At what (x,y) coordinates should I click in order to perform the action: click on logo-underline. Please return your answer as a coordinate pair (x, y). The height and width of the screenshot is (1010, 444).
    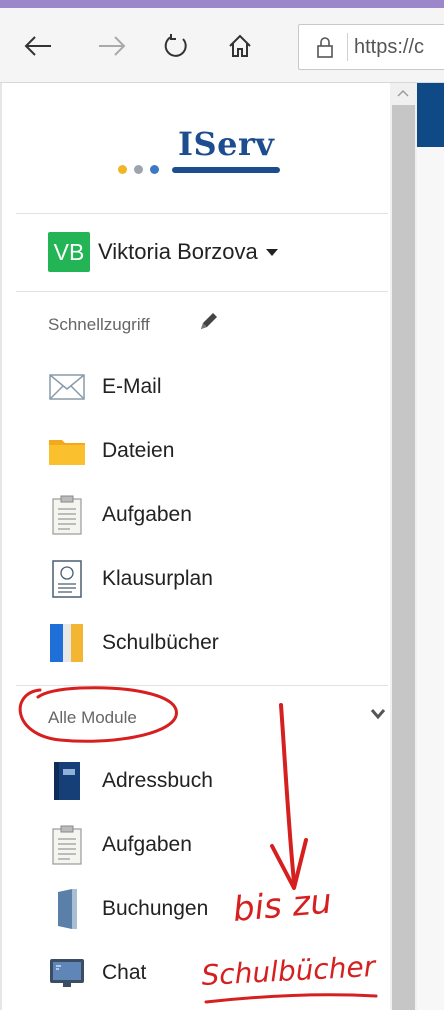
    Looking at the image, I should click on (226, 170).